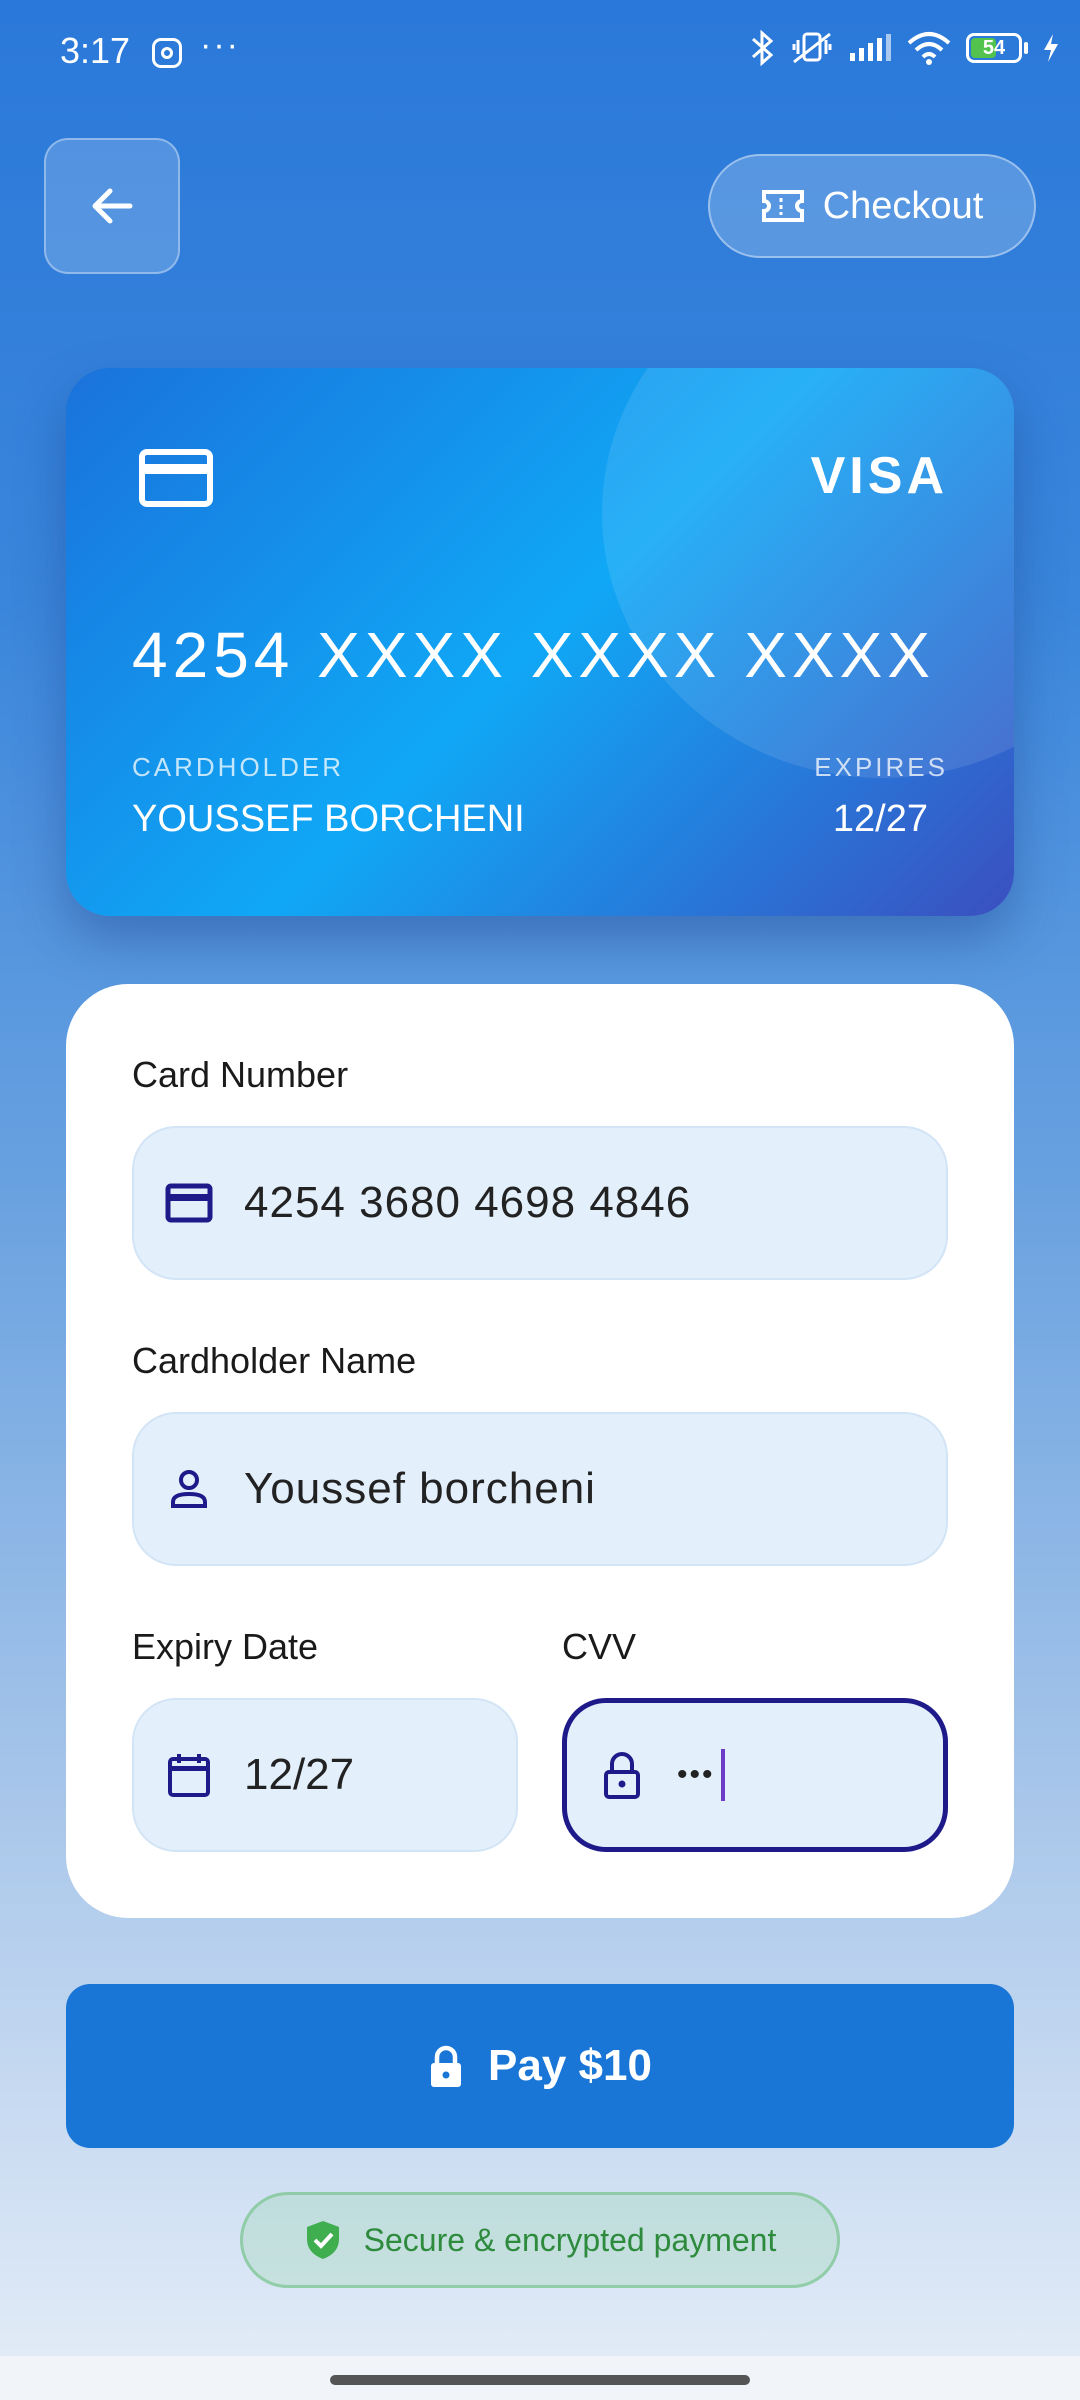  Describe the element at coordinates (274, 1360) in the screenshot. I see `cardholder-name-label: Cardholder Name` at that location.